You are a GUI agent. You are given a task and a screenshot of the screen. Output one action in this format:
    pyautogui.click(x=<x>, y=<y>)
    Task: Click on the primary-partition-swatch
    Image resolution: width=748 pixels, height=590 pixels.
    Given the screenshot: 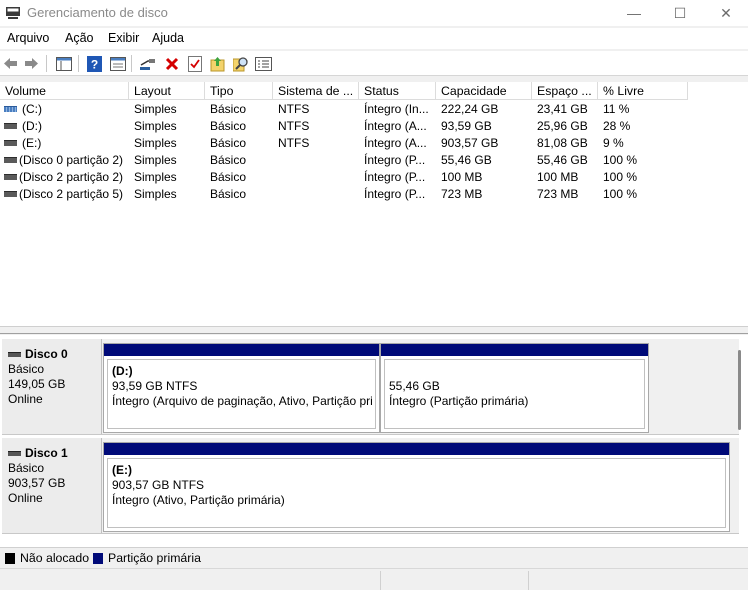 What is the action you would take?
    pyautogui.click(x=98, y=558)
    